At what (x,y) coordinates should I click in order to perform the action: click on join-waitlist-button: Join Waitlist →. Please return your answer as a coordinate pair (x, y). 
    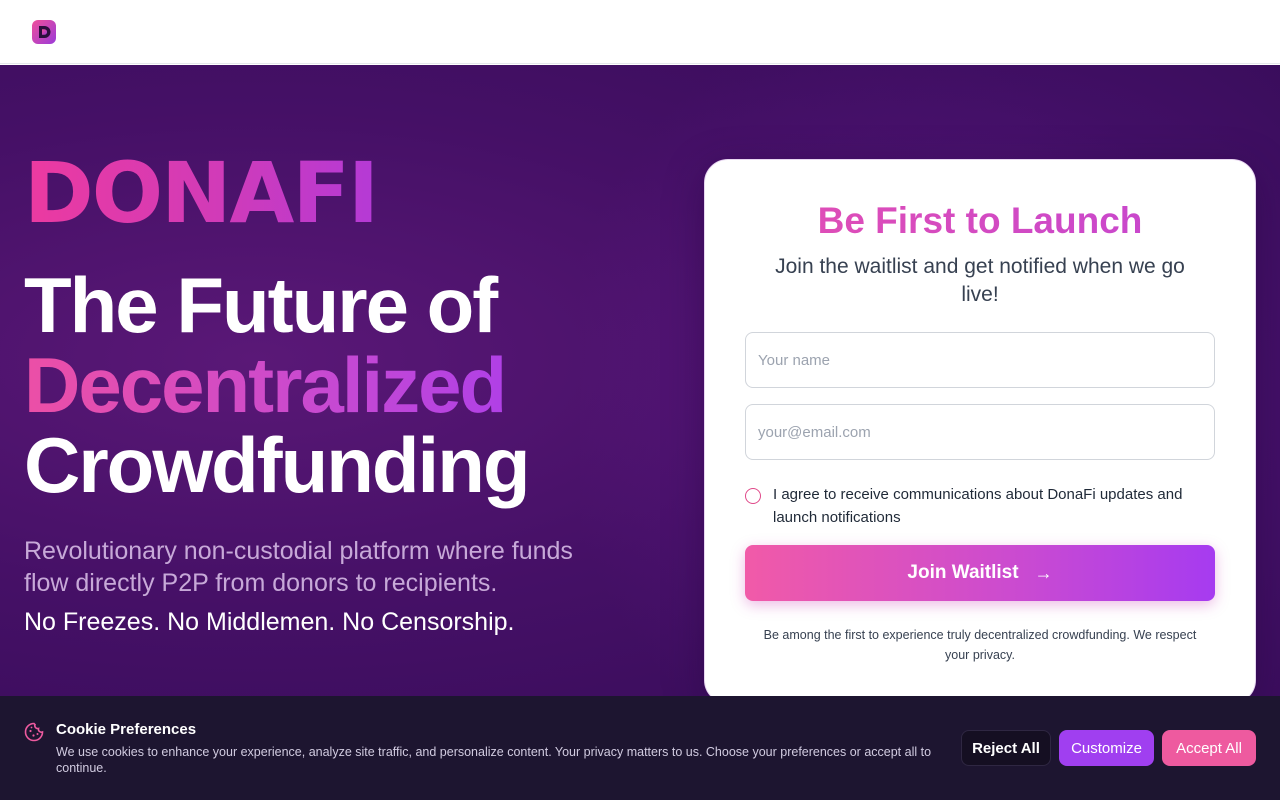
    Looking at the image, I should click on (980, 573).